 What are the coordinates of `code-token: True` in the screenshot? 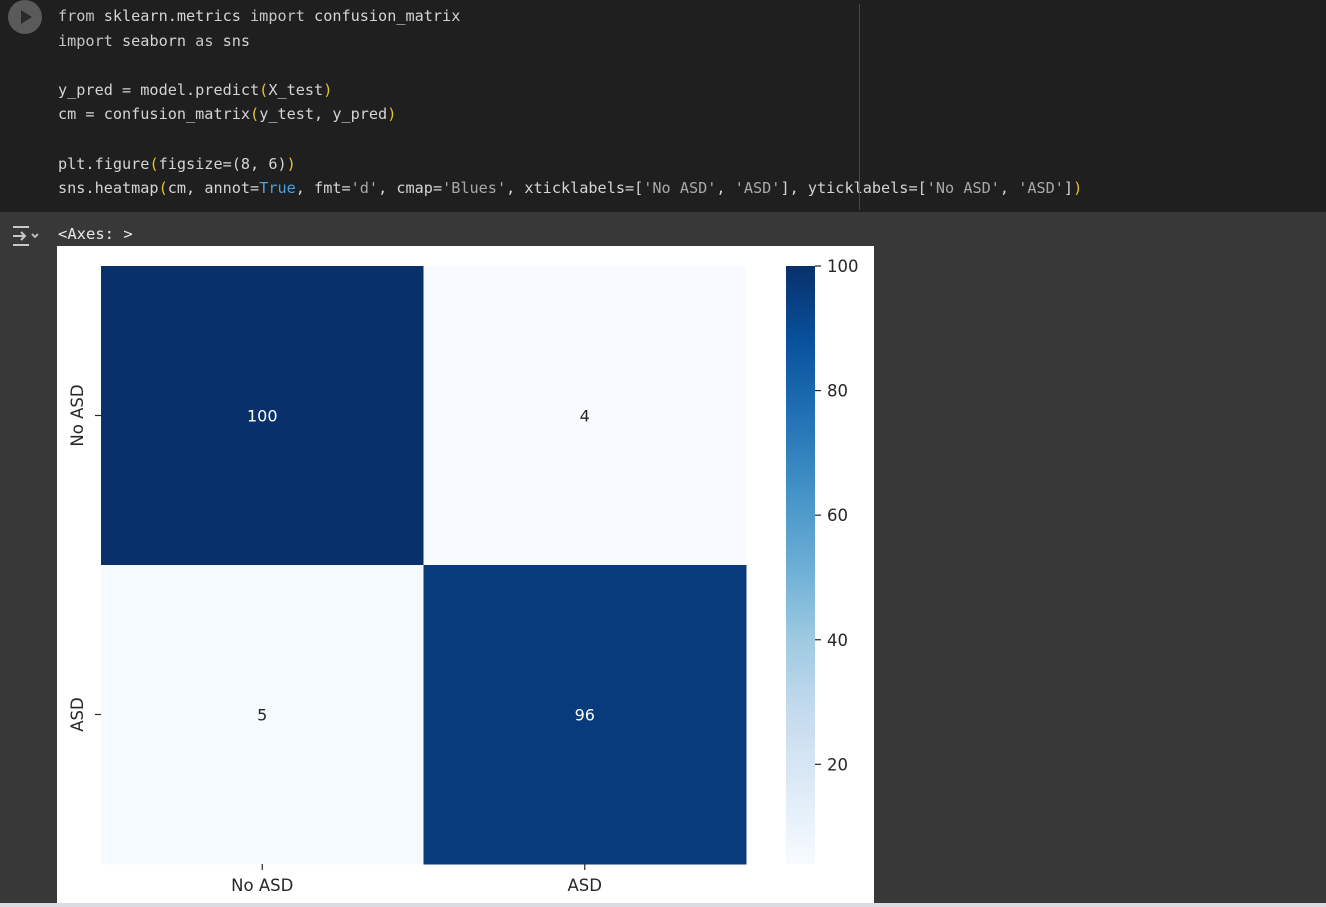 It's located at (277, 188).